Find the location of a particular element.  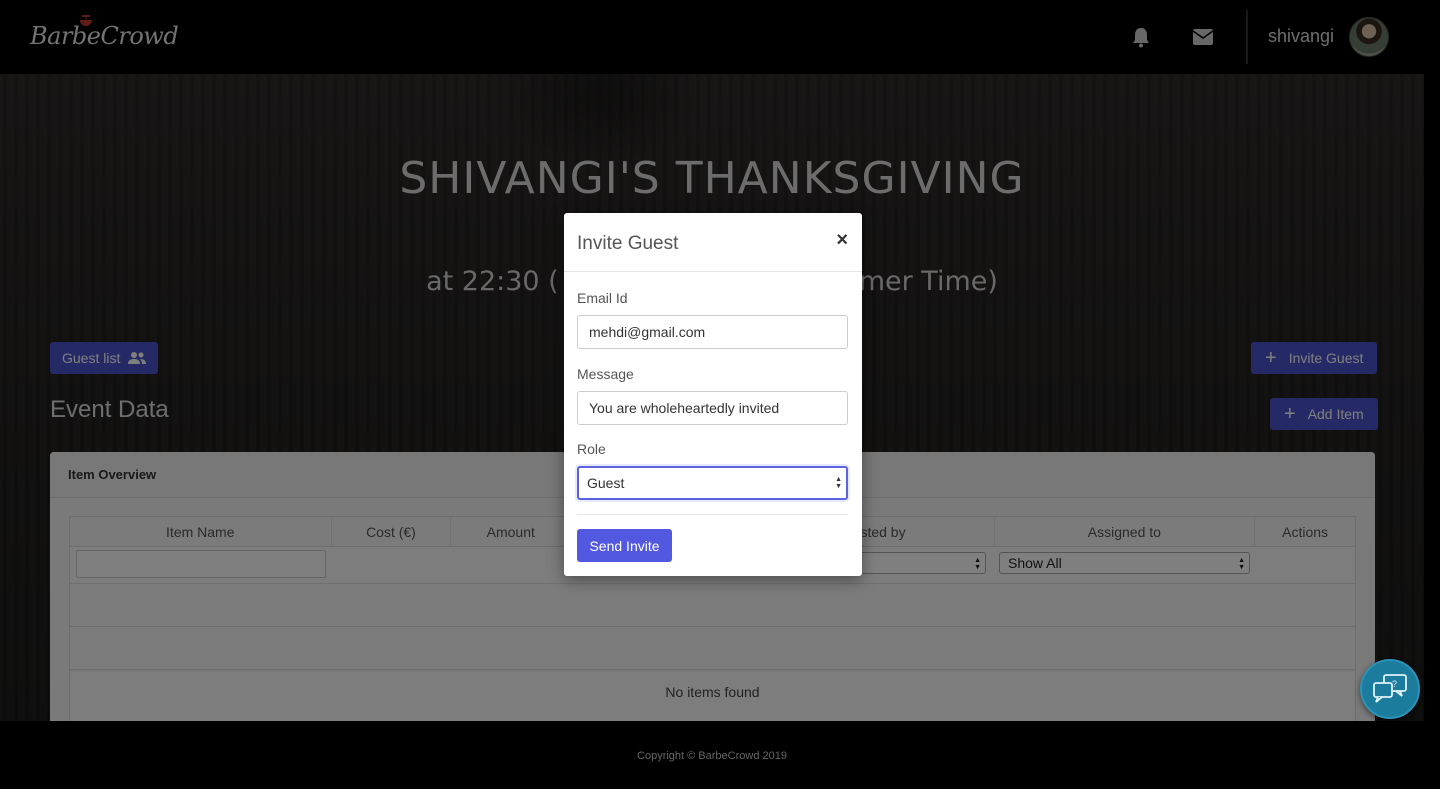

copyright-text: Copyright © BarbeCrowd 2019 is located at coordinates (712, 756).